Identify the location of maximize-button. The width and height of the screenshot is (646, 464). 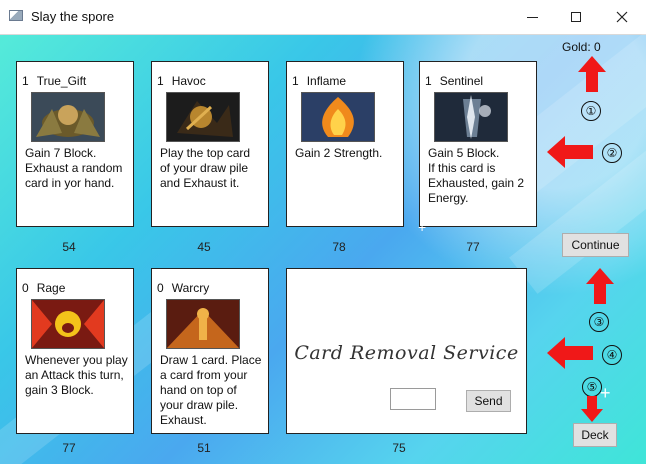
(576, 17).